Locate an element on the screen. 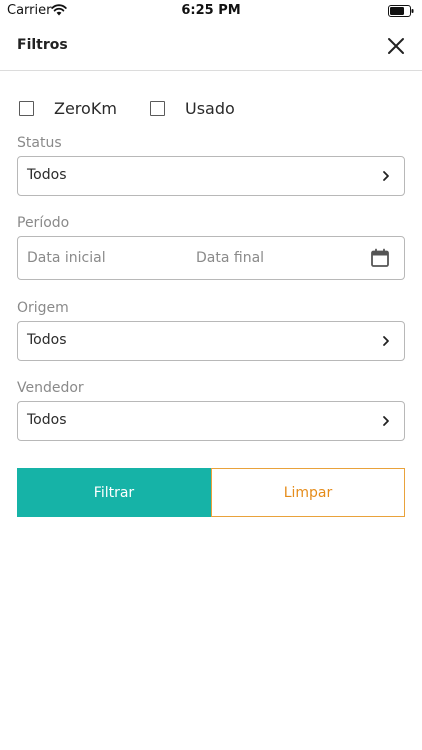 The width and height of the screenshot is (422, 750). date-start-field: Data inicial is located at coordinates (66, 258).